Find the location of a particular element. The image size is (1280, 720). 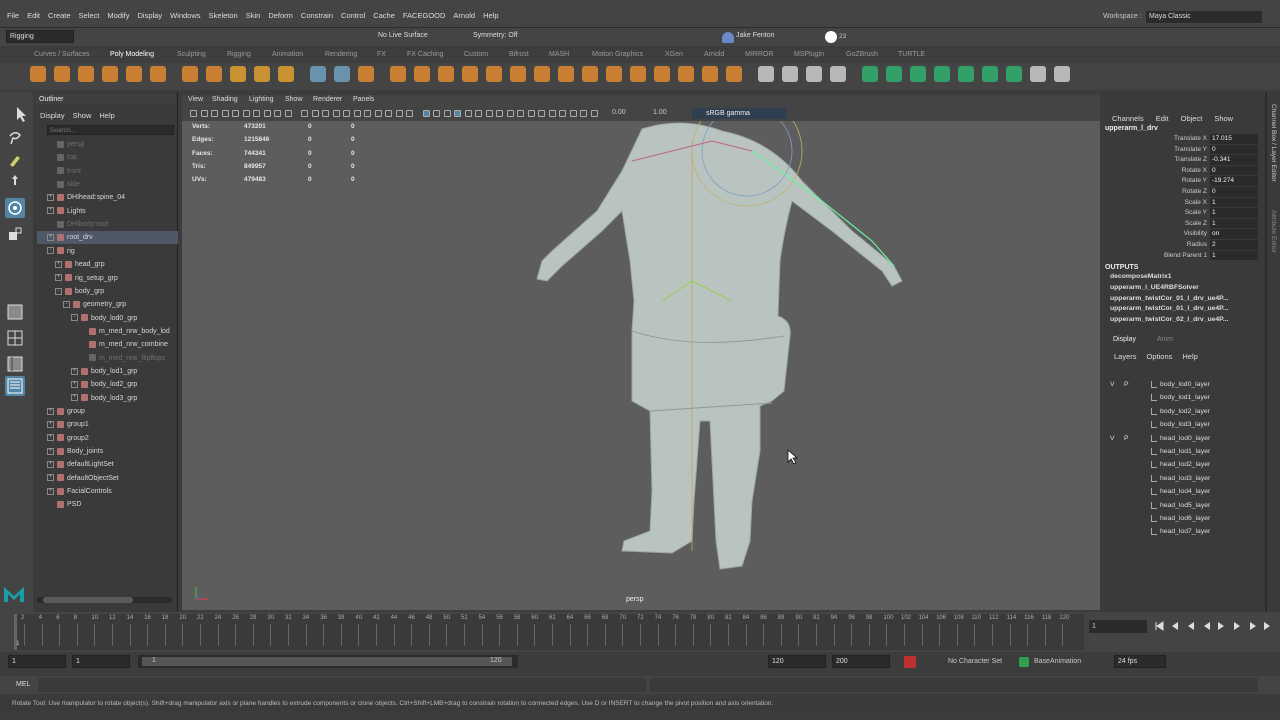

viewport-tool-25-icon is located at coordinates (457, 113).